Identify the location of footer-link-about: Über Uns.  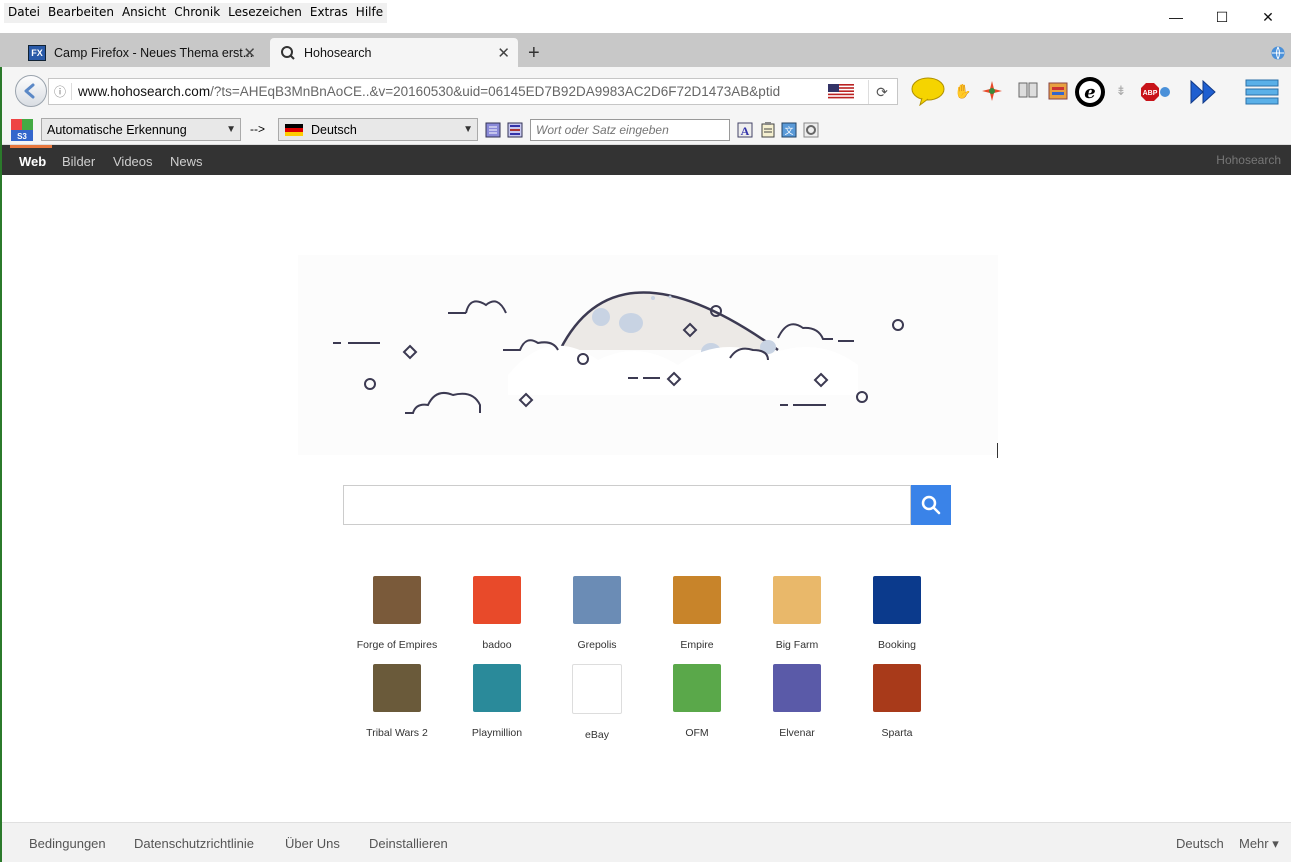
(312, 843).